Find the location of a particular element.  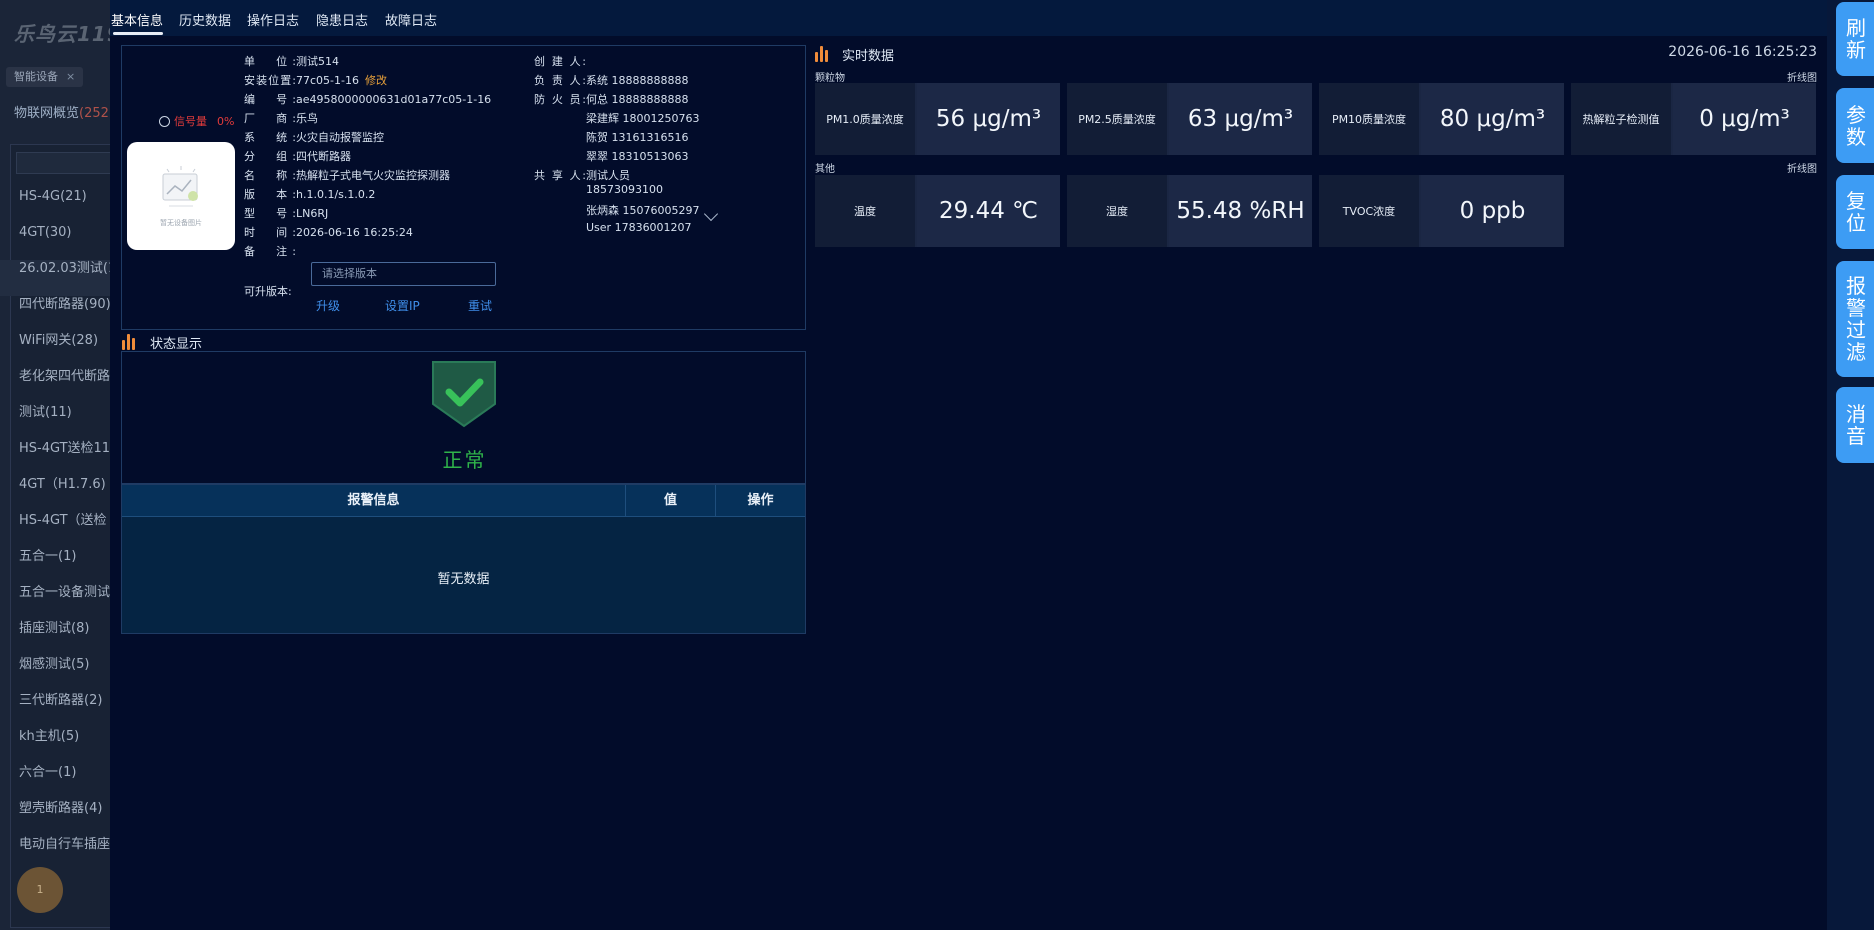

person-value: 何总 18888888888 is located at coordinates (637, 99).